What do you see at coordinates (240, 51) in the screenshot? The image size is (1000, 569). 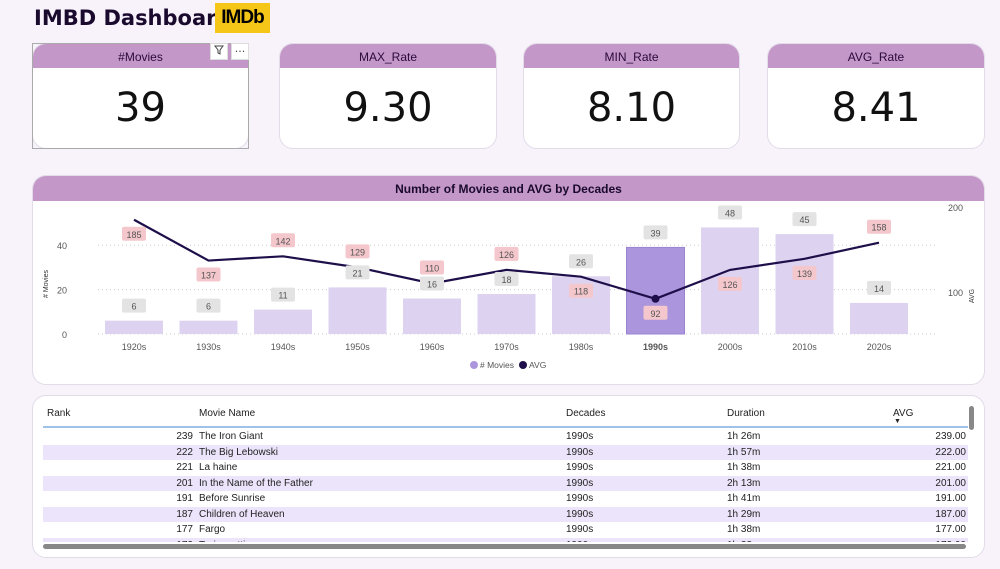 I see `more-options-button: ···` at bounding box center [240, 51].